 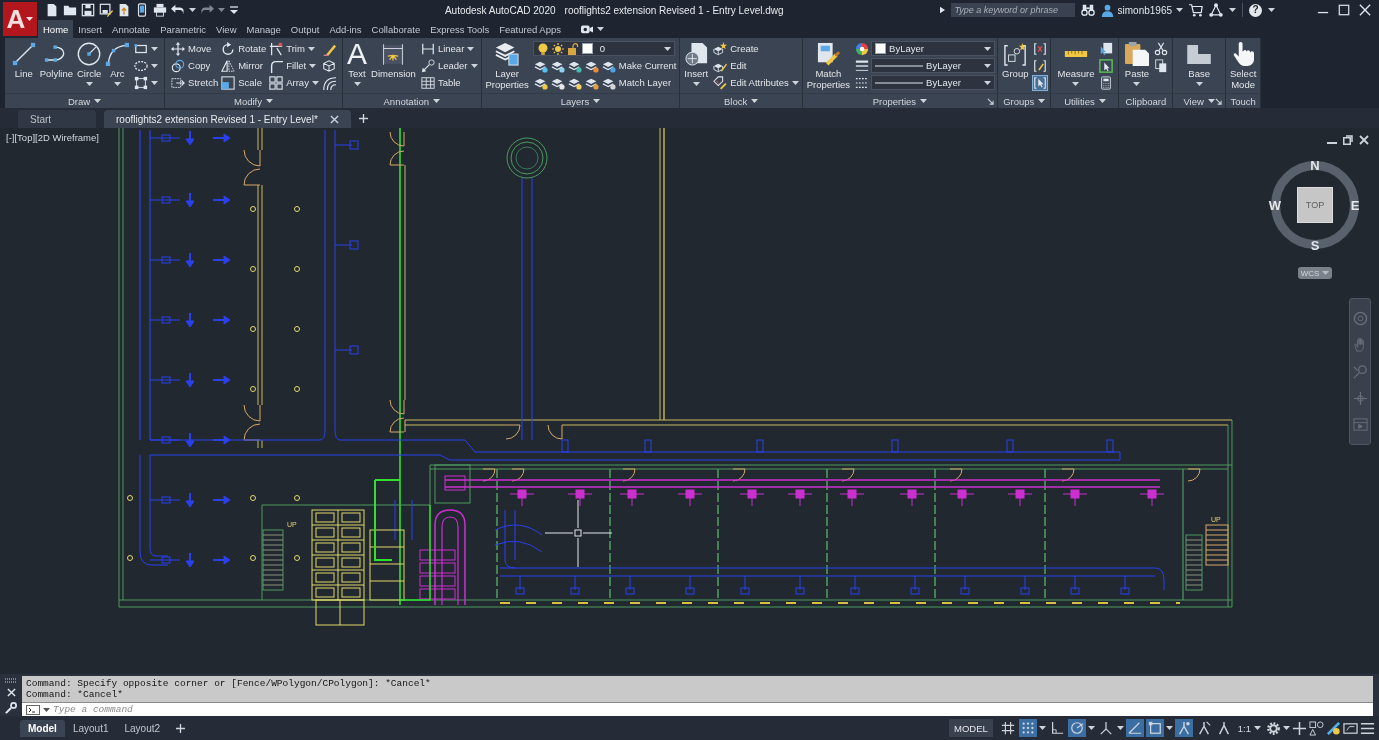 I want to click on folder-icon, so click(x=70, y=10).